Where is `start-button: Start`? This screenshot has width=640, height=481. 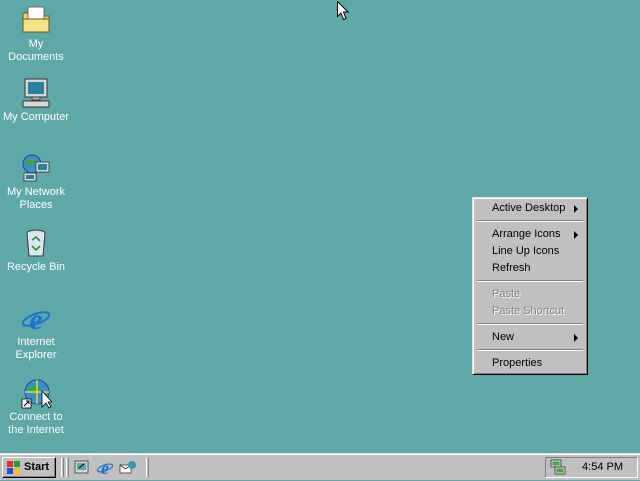
start-button: Start is located at coordinates (29, 467).